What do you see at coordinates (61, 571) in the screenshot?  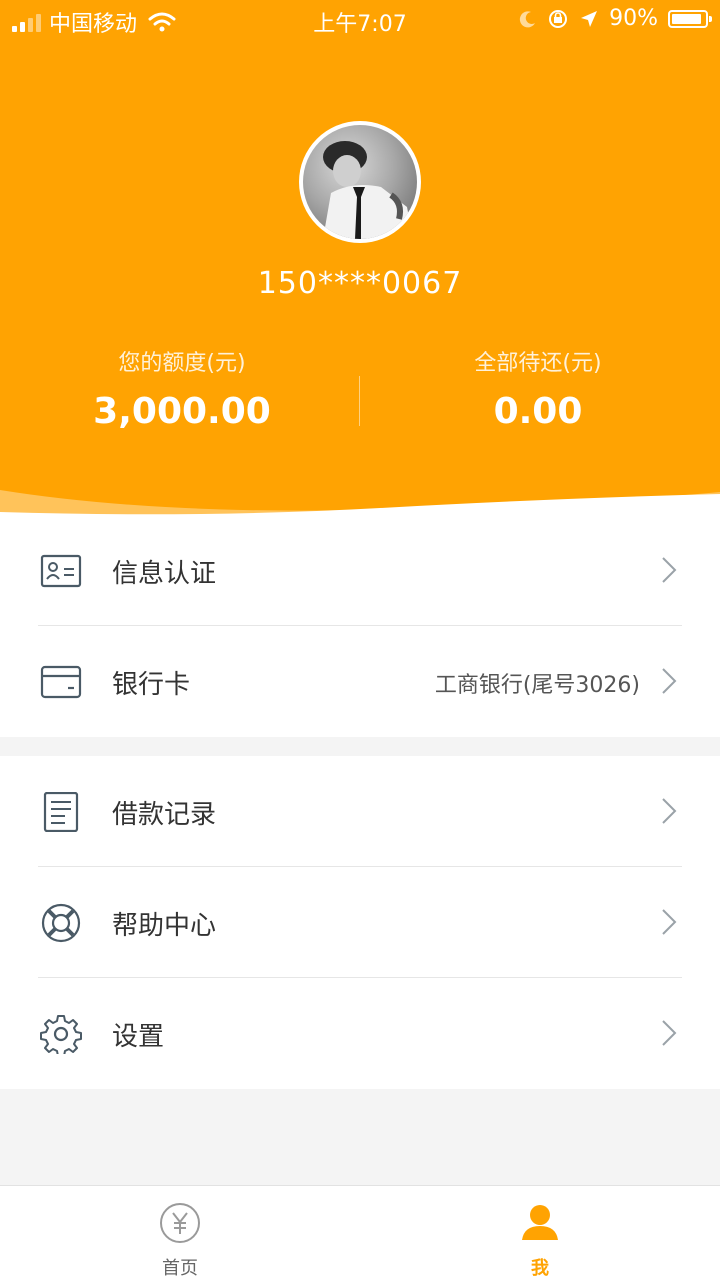 I see `id-card-icon` at bounding box center [61, 571].